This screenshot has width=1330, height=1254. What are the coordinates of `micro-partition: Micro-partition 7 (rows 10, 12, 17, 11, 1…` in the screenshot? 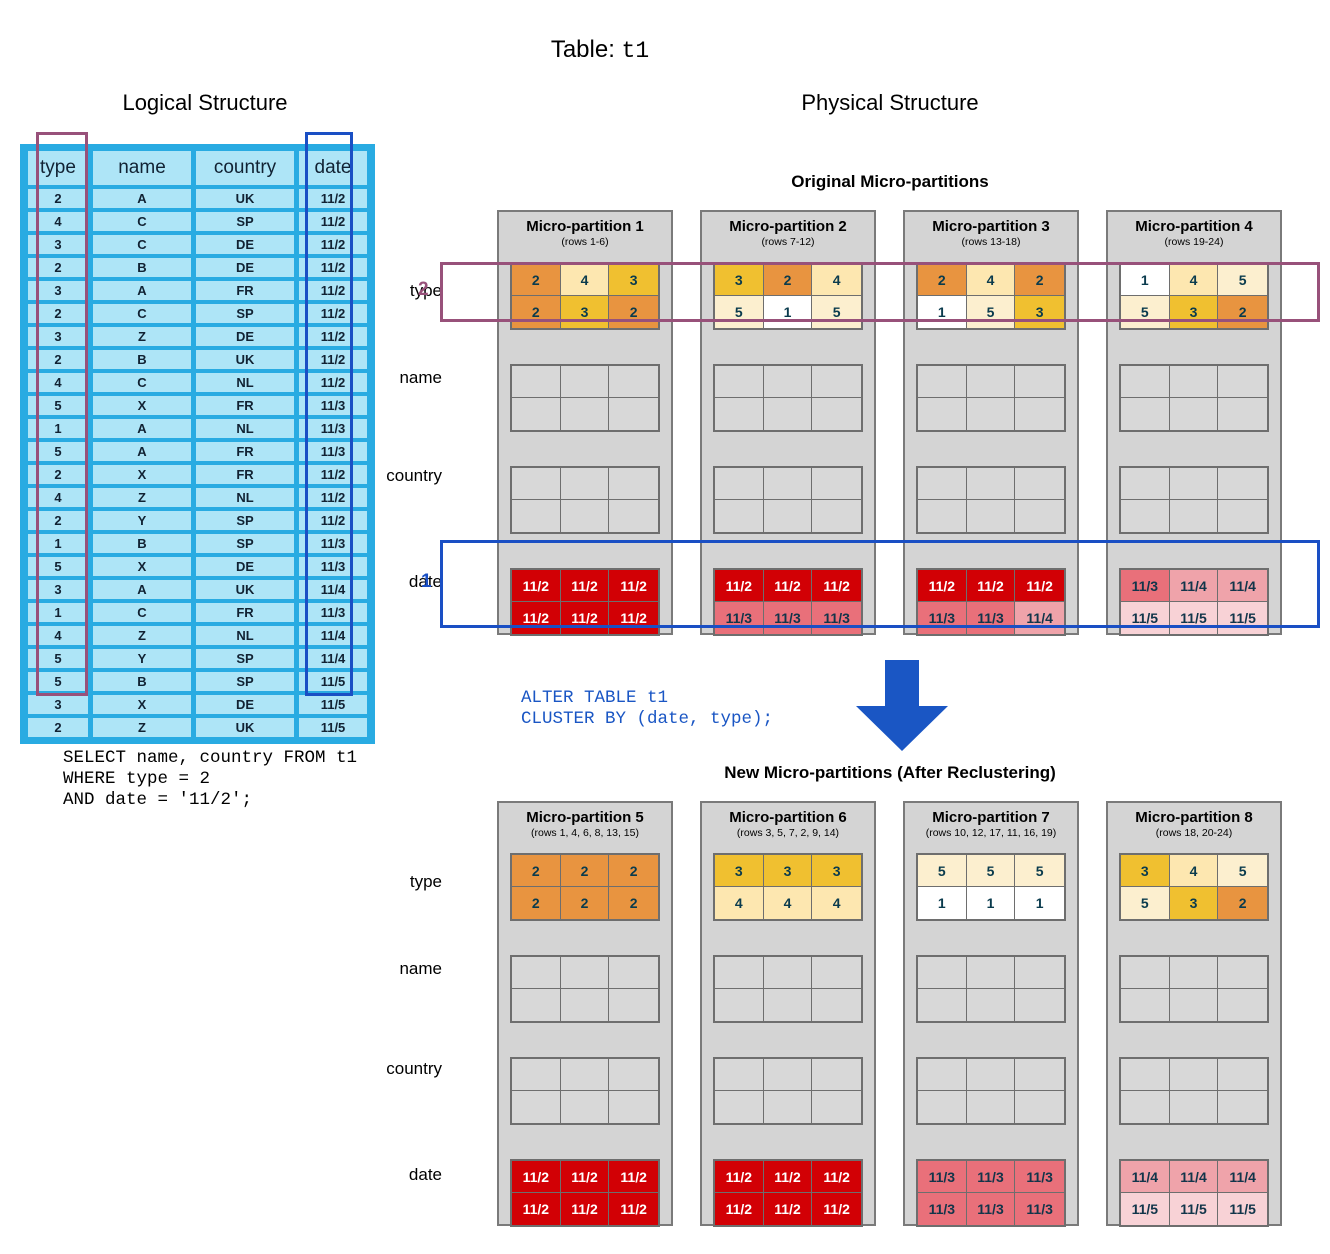 It's located at (991, 1014).